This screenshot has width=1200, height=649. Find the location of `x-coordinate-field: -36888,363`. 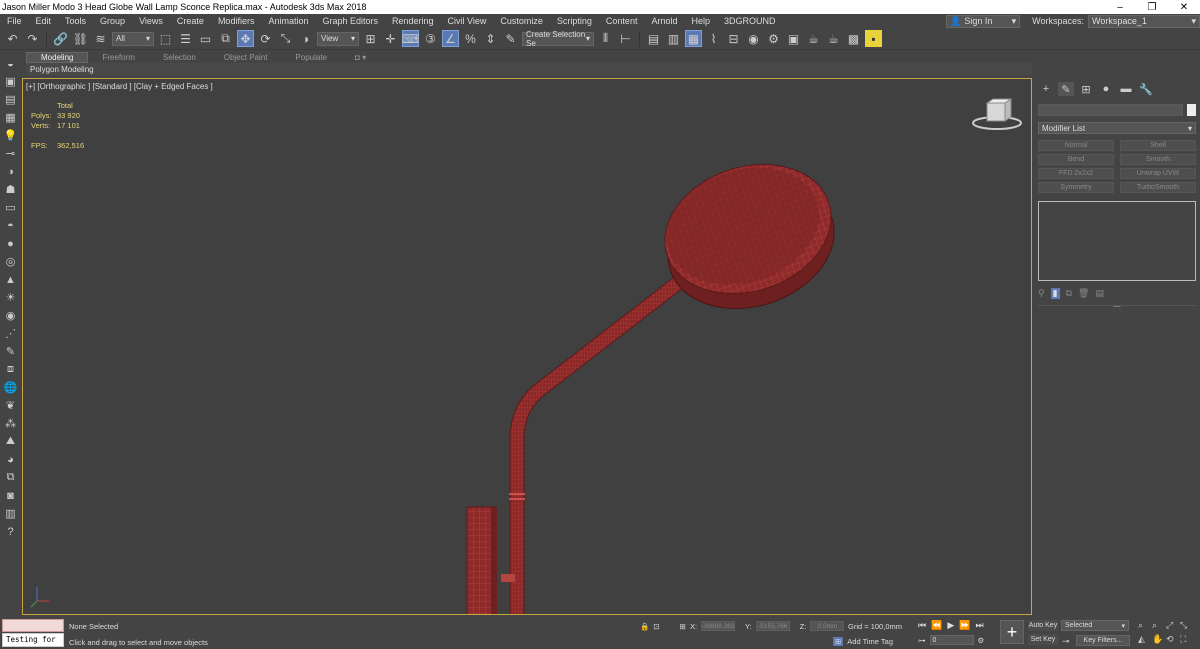

x-coordinate-field: -36888,363 is located at coordinates (718, 626).